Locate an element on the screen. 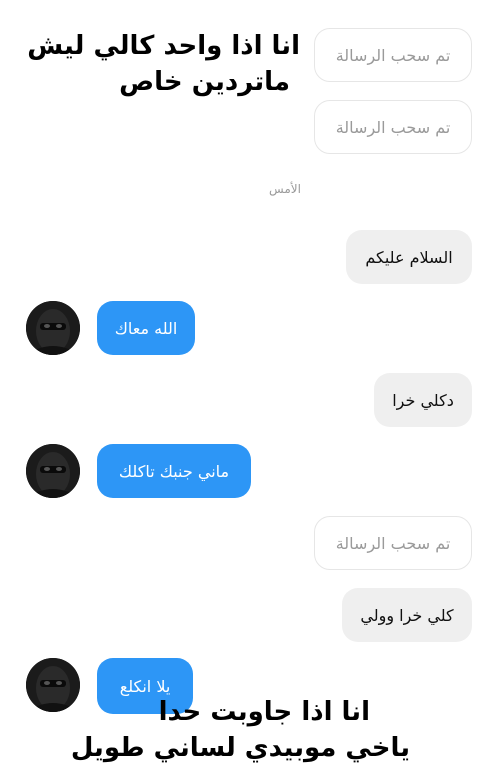 Image resolution: width=480 pixels, height=784 pixels. message-bubble-received: السلام عليكم is located at coordinates (409, 257).